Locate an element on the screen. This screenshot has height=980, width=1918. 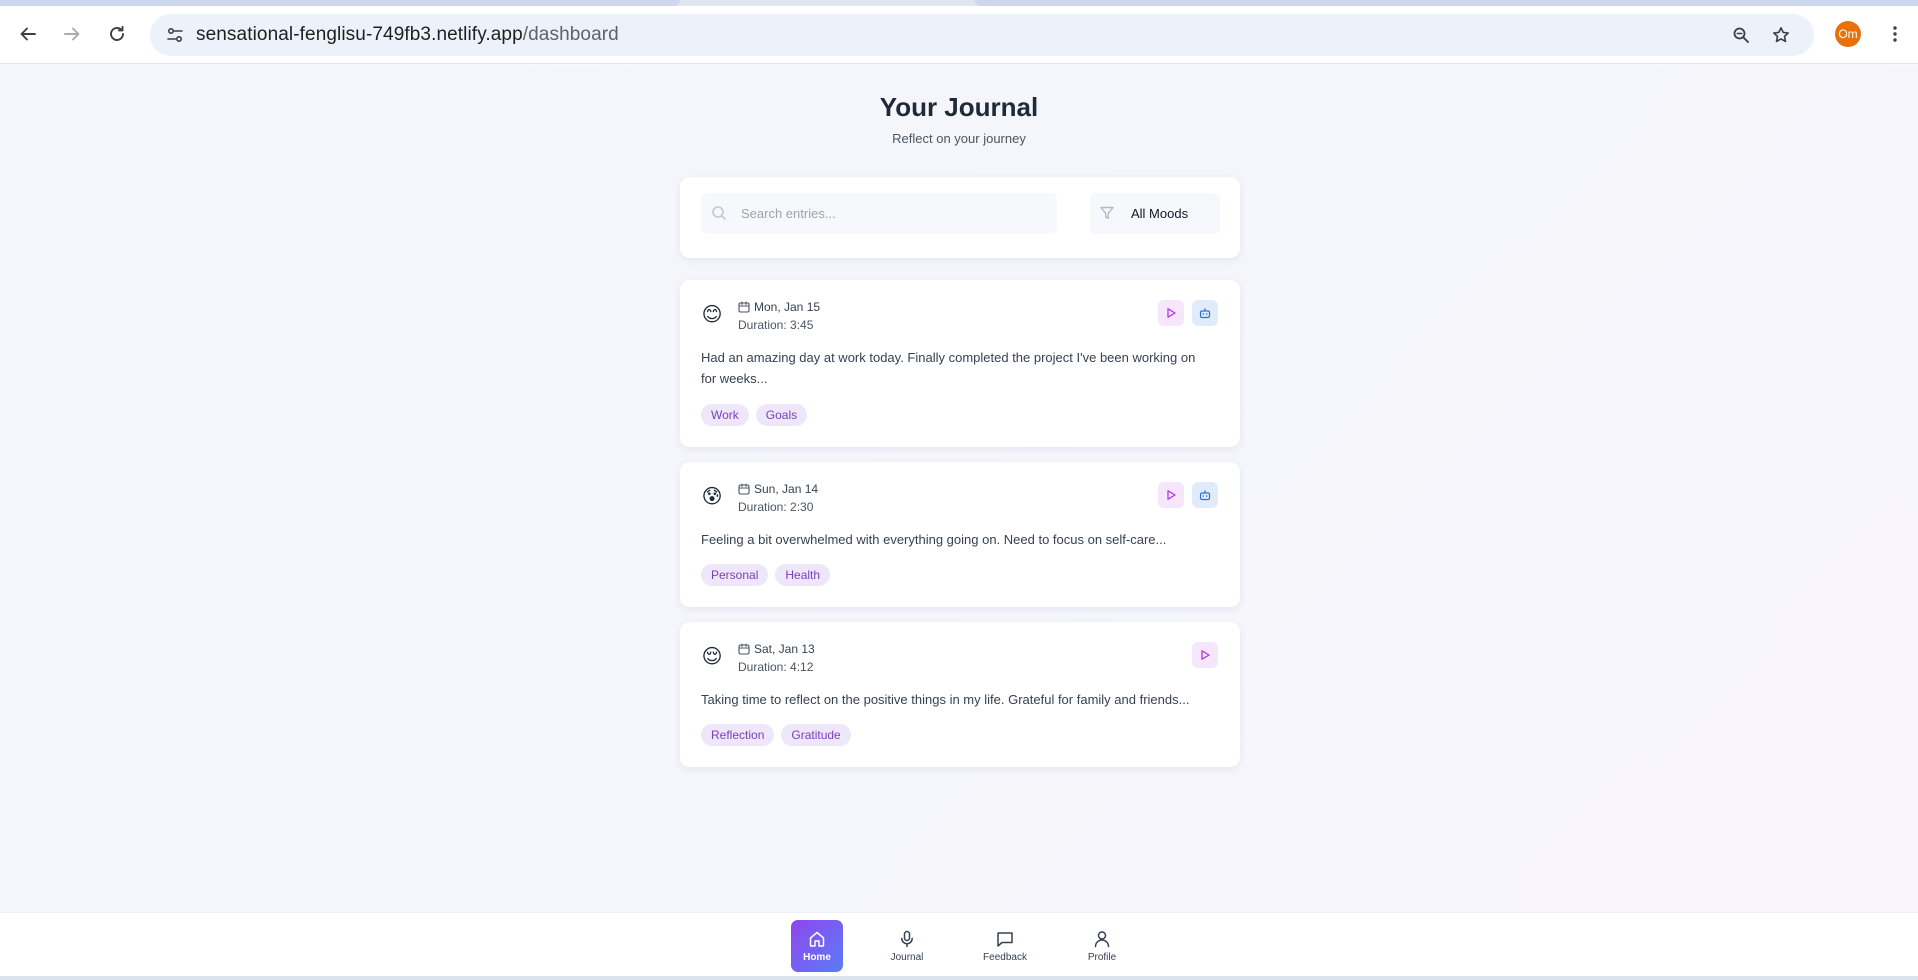
nav-feedback: Feedback is located at coordinates (1005, 946).